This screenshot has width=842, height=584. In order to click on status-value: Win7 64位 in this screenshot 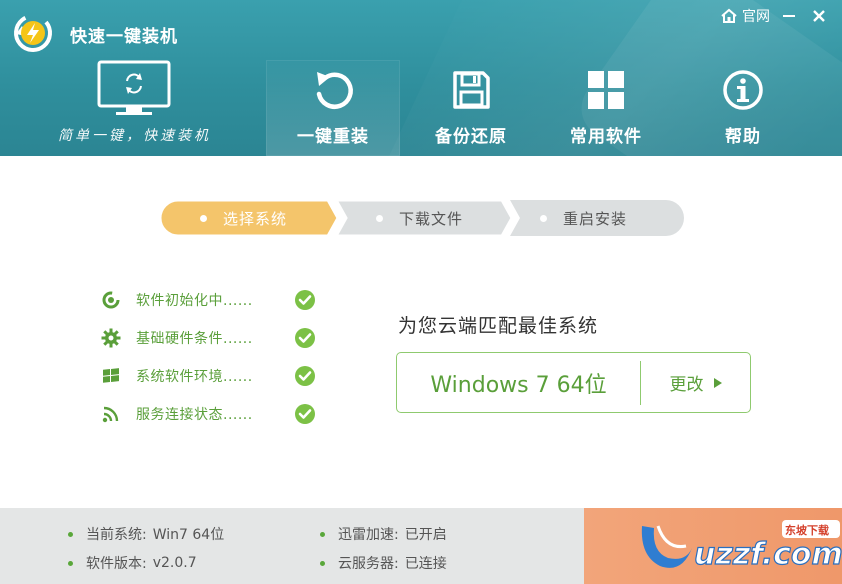, I will do `click(188, 535)`.